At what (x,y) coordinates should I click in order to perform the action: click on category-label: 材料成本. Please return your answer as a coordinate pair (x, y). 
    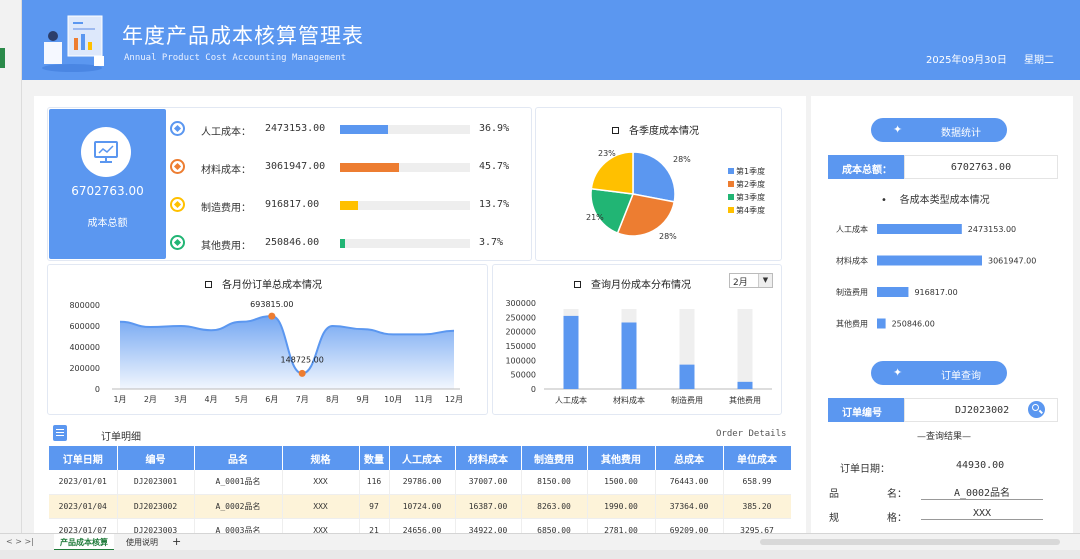
    Looking at the image, I should click on (852, 261).